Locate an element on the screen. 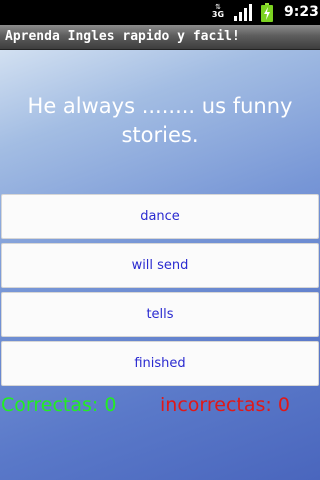  app-title: Aprenda Ingles rapido y facil! is located at coordinates (122, 36).